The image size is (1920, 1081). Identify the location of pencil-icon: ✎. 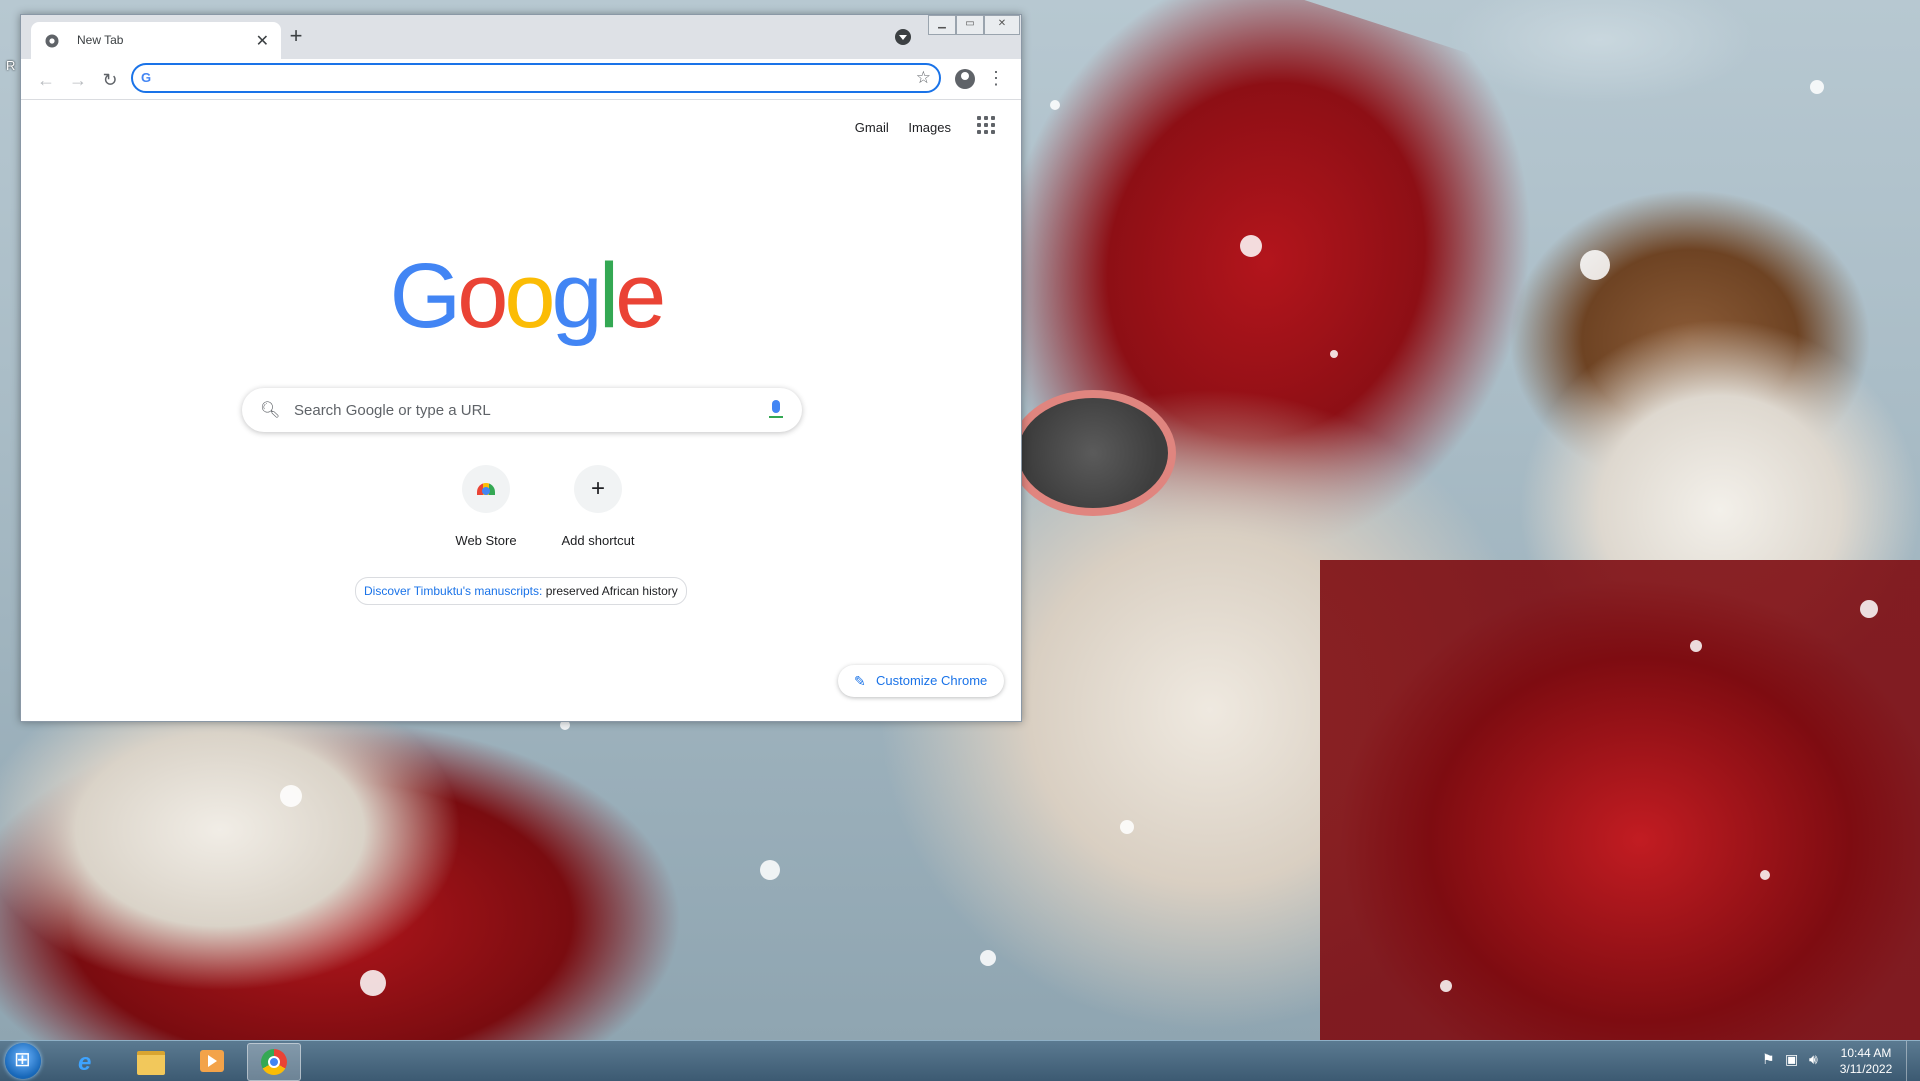
(860, 681).